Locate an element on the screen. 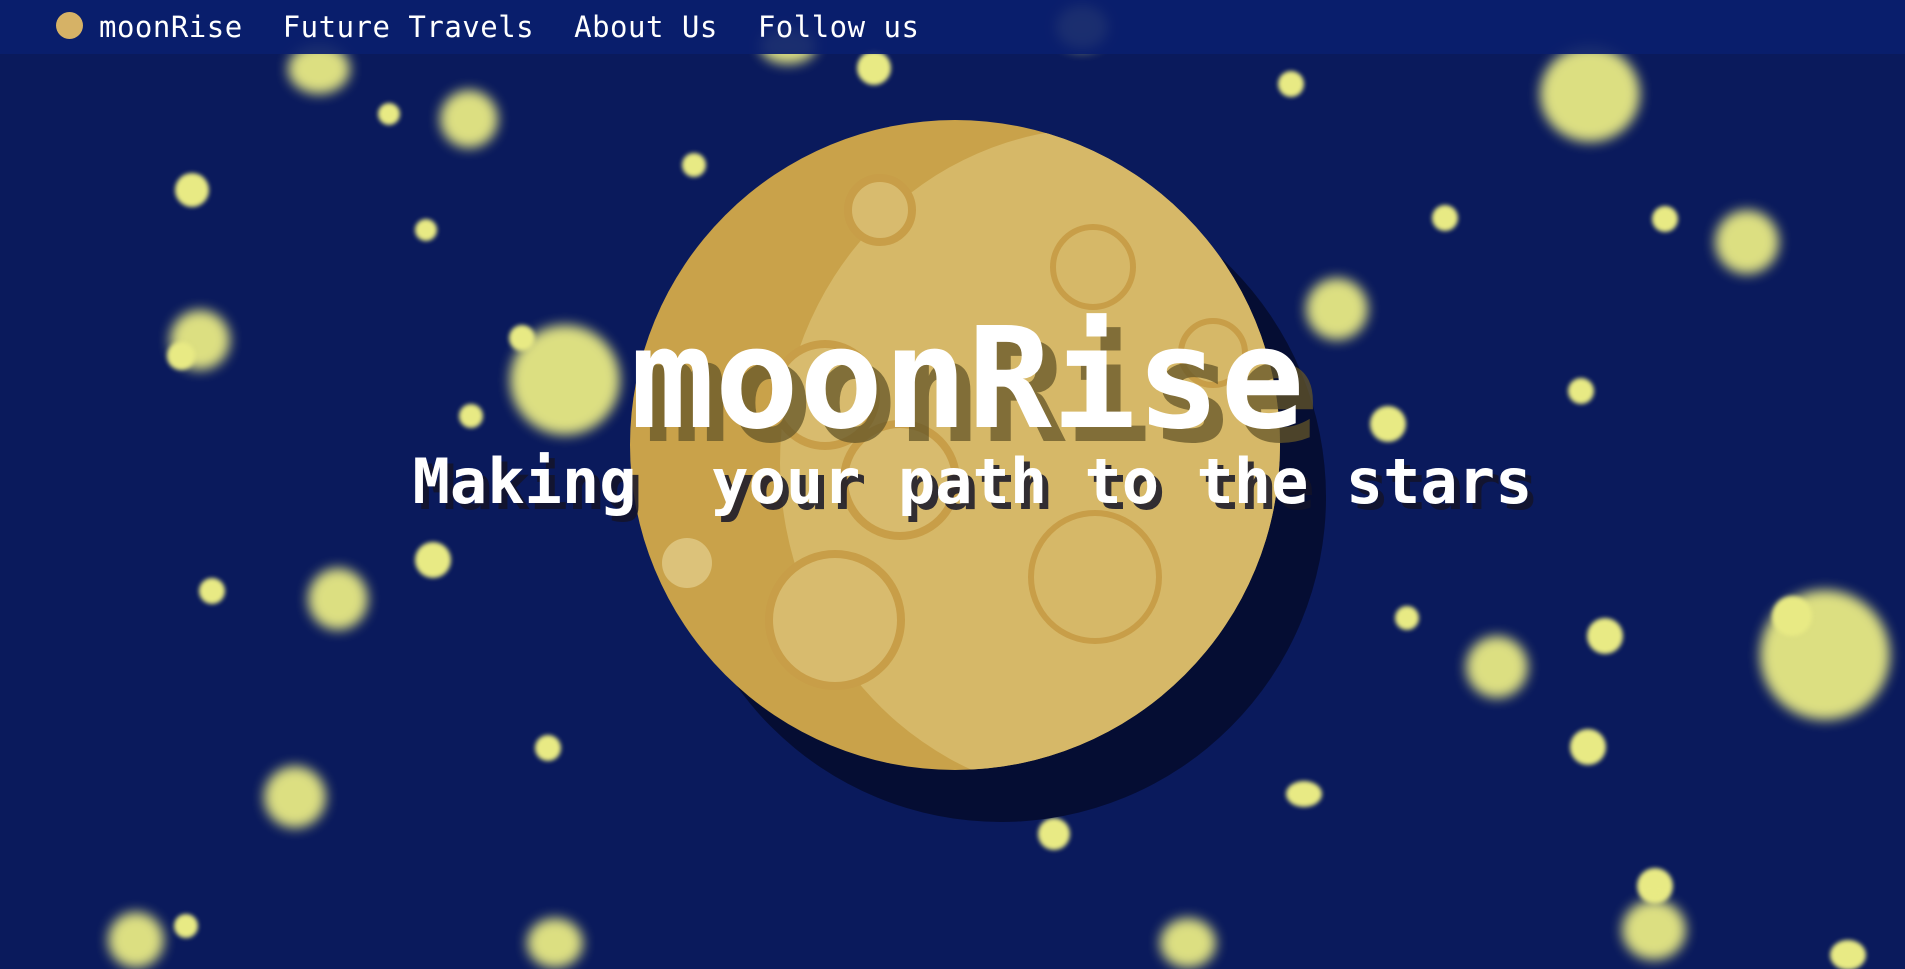 This screenshot has width=1905, height=969. moon-logo-icon is located at coordinates (69, 25).